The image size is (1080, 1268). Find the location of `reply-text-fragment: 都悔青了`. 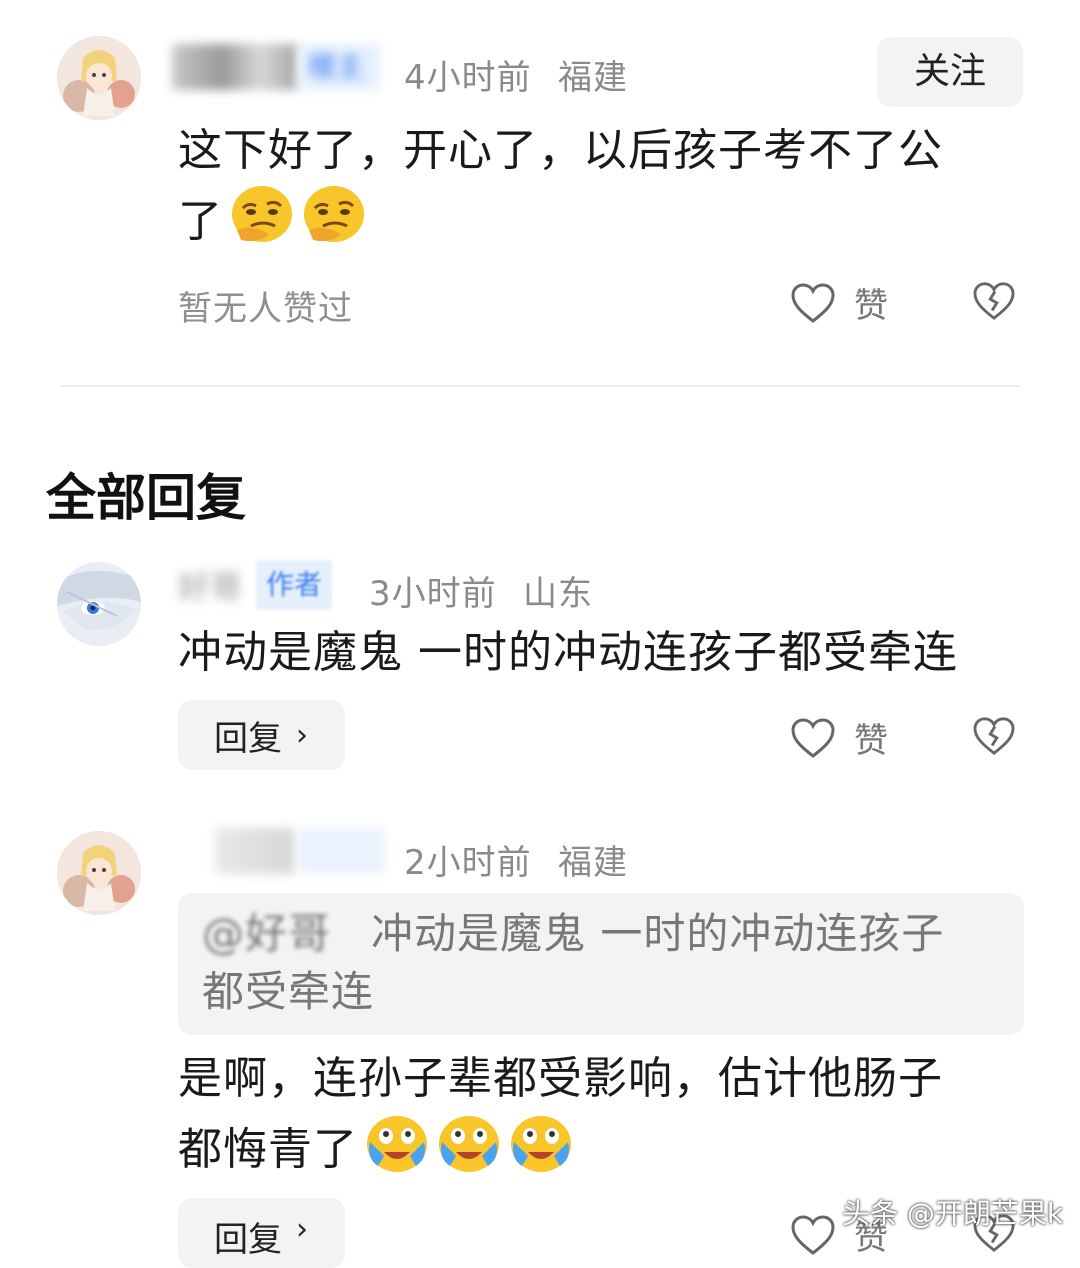

reply-text-fragment: 都悔青了 is located at coordinates (268, 1149).